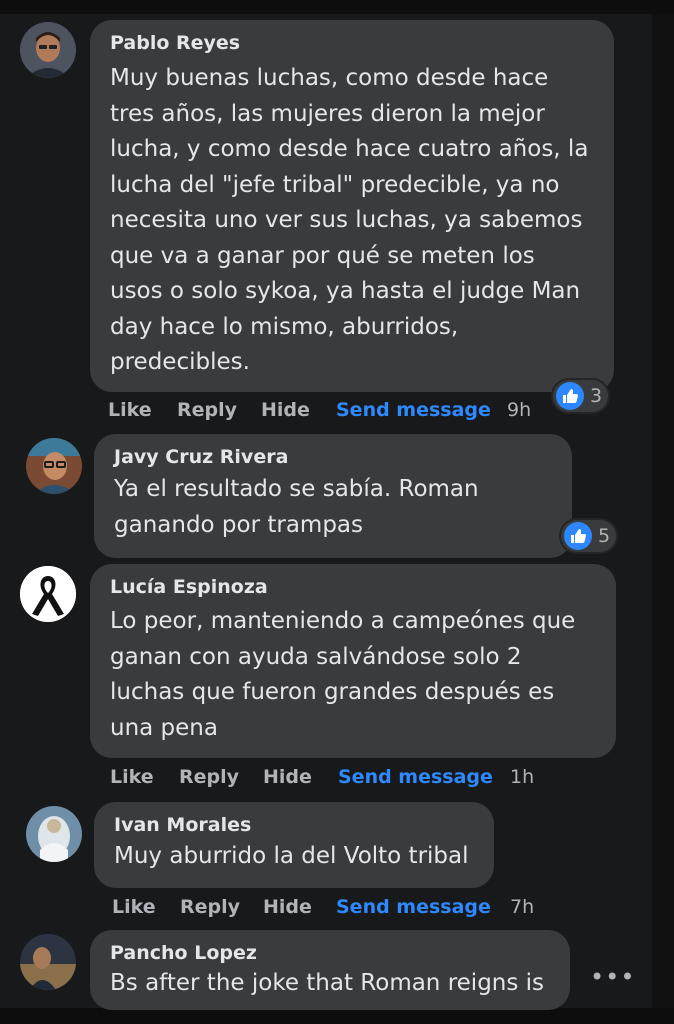 The height and width of the screenshot is (1024, 674). I want to click on comment-line: luchas que fueron grandes después es, so click(332, 692).